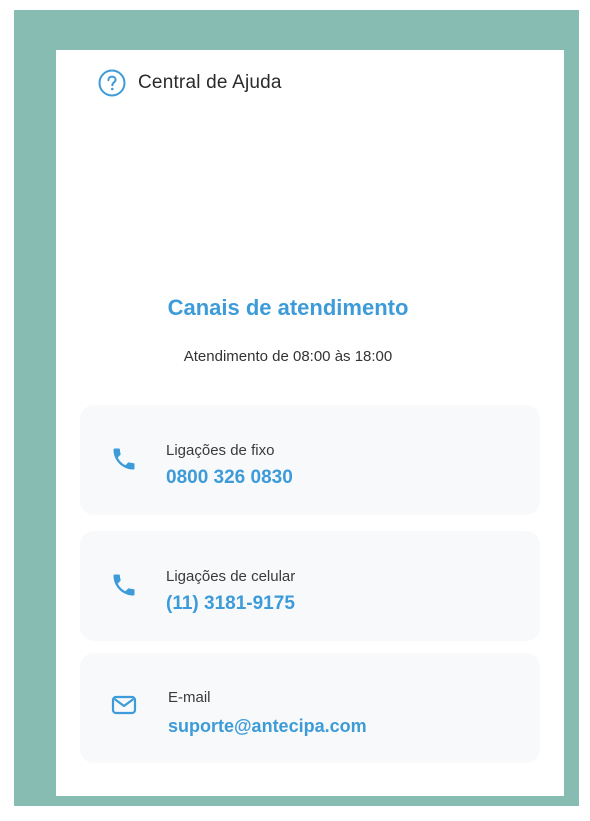  I want to click on email-link: suporte@antecipa.com, so click(267, 726).